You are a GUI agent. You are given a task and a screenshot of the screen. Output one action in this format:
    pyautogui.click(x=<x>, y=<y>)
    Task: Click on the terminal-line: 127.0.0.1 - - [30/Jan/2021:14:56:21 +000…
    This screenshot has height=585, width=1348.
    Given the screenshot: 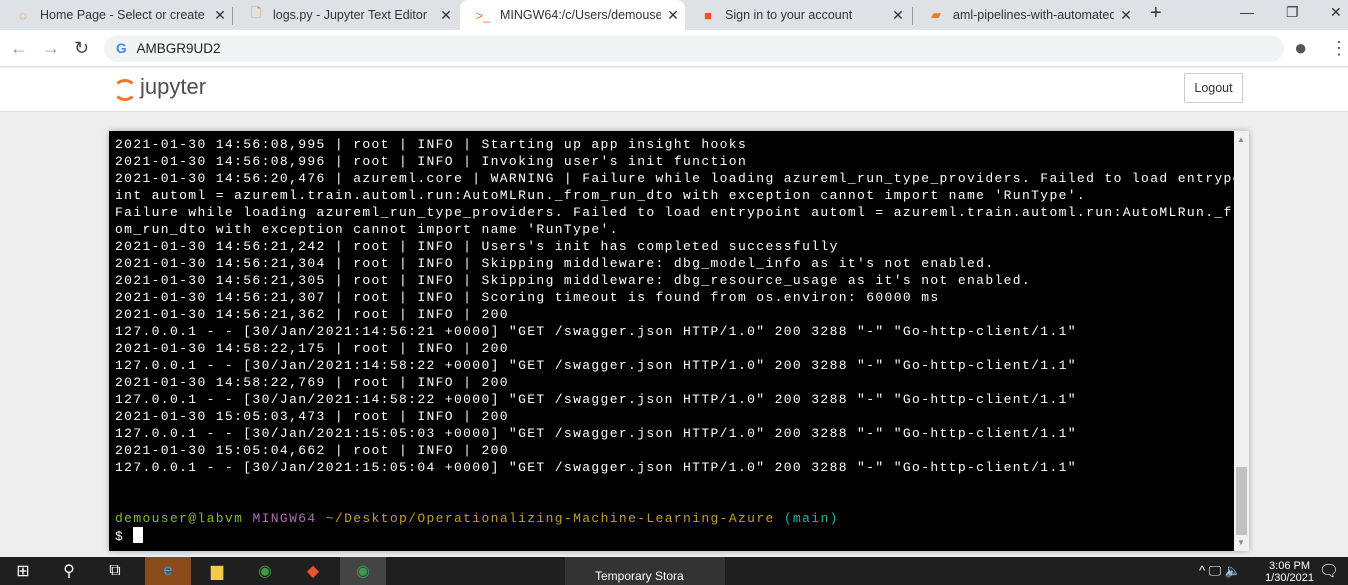 What is the action you would take?
    pyautogui.click(x=596, y=331)
    